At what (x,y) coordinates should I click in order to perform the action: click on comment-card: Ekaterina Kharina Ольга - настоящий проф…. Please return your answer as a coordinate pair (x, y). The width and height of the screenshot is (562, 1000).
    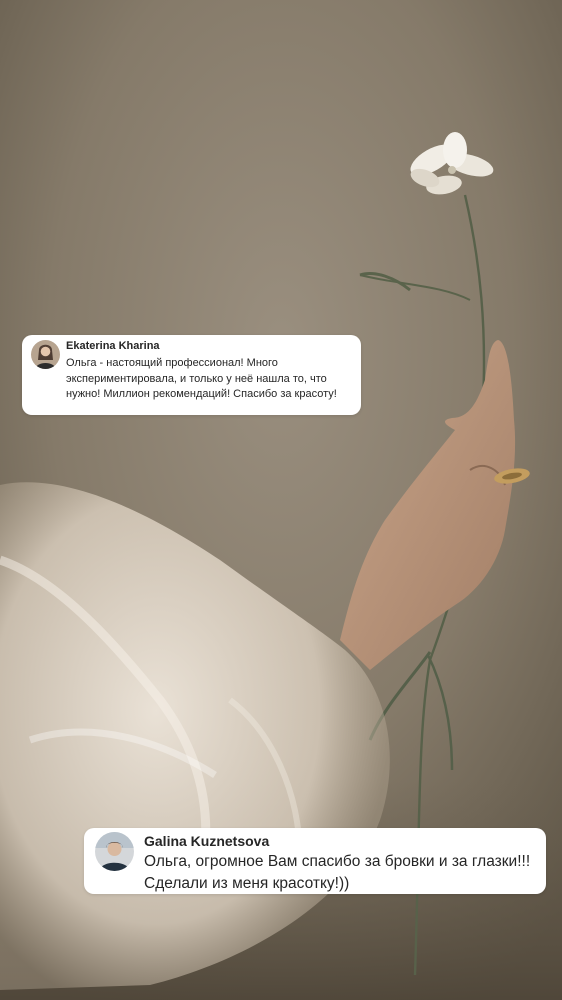
    Looking at the image, I should click on (191, 375).